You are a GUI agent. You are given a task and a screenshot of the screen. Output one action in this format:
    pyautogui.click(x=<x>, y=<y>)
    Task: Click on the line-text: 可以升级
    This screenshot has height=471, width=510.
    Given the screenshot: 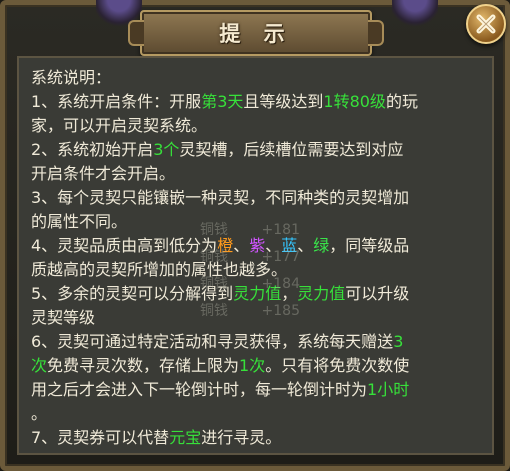 What is the action you would take?
    pyautogui.click(x=377, y=293)
    